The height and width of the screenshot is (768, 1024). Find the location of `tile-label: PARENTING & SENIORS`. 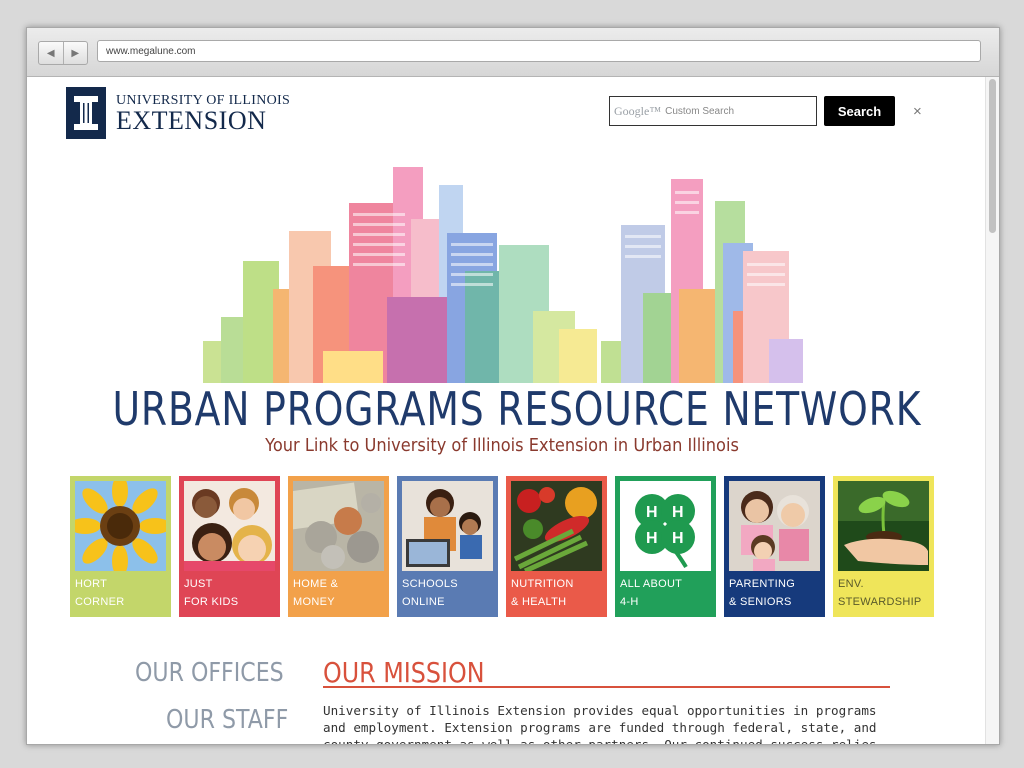

tile-label: PARENTING & SENIORS is located at coordinates (762, 593).